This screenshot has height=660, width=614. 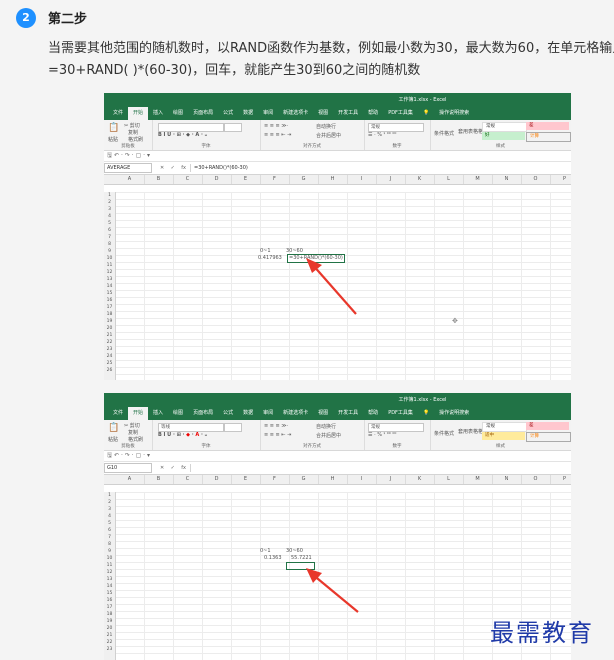 I want to click on cell-g9-value: 55.7221, so click(x=301, y=558).